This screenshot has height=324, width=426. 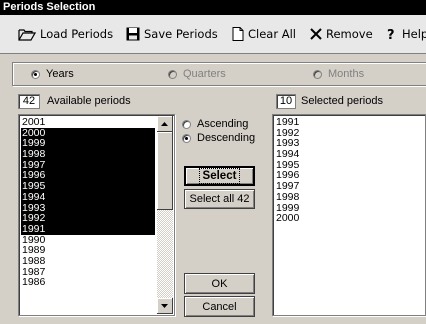 I want to click on arrow-down-icon, so click(x=164, y=305).